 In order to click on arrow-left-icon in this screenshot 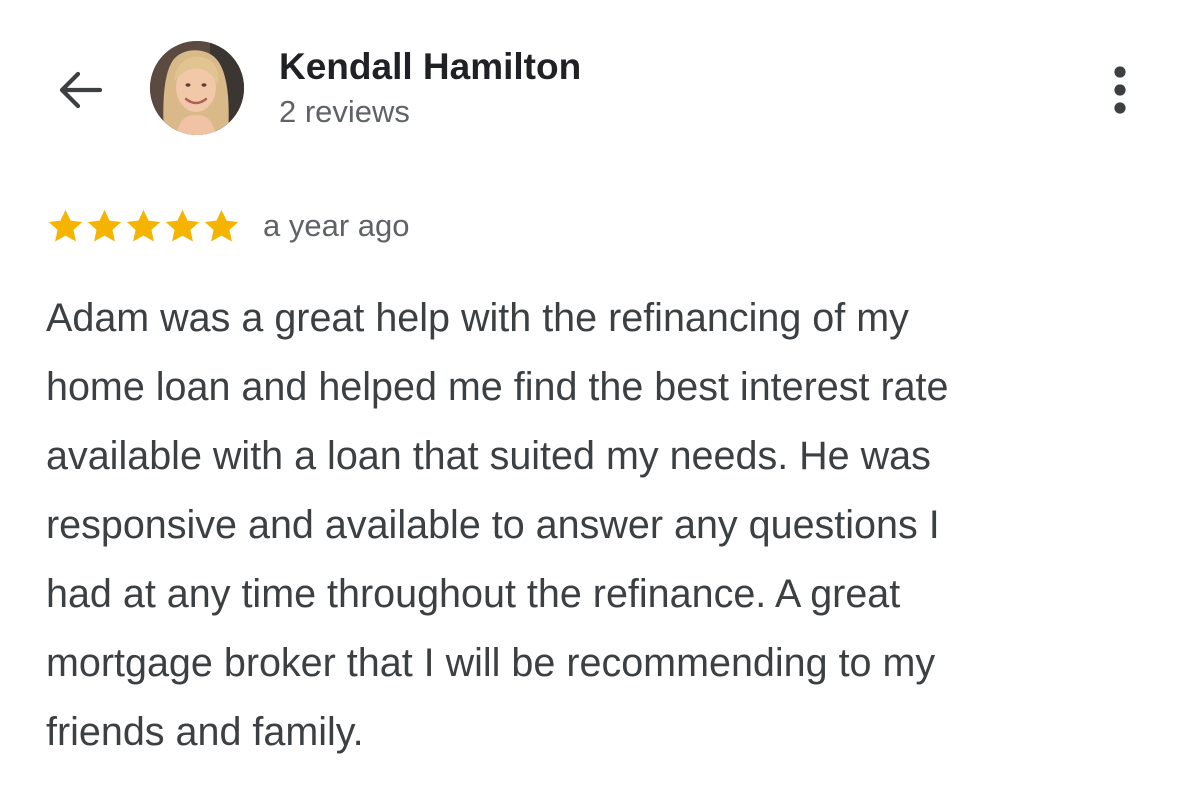, I will do `click(81, 90)`.